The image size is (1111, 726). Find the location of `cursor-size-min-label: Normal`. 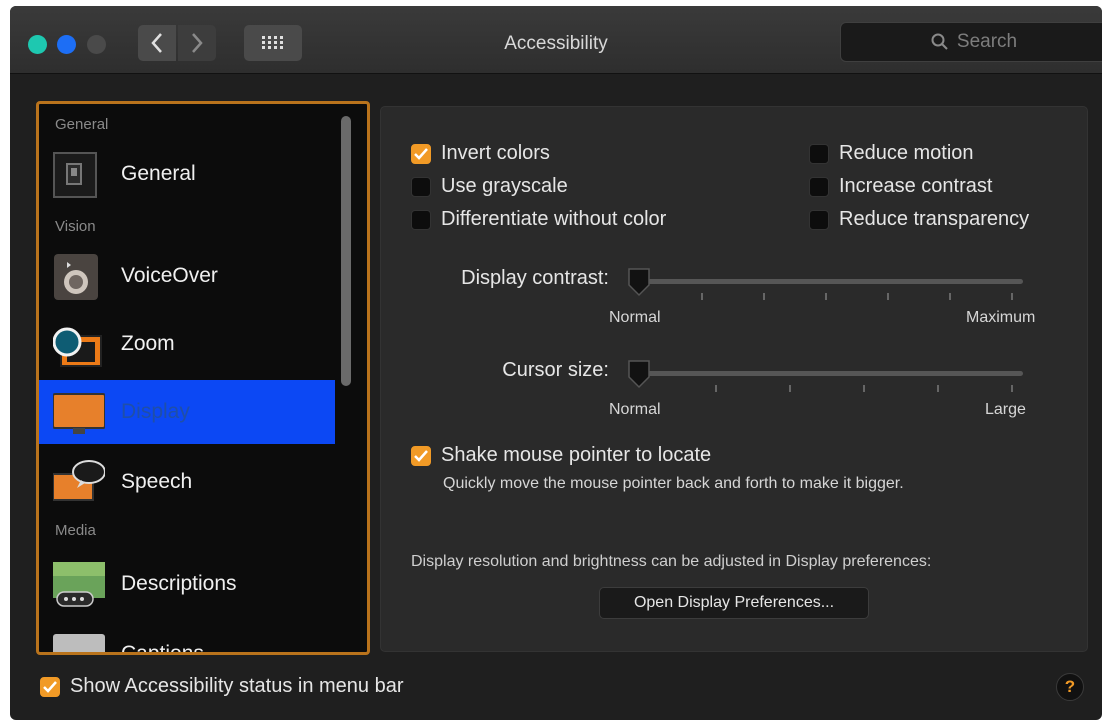

cursor-size-min-label: Normal is located at coordinates (635, 409).